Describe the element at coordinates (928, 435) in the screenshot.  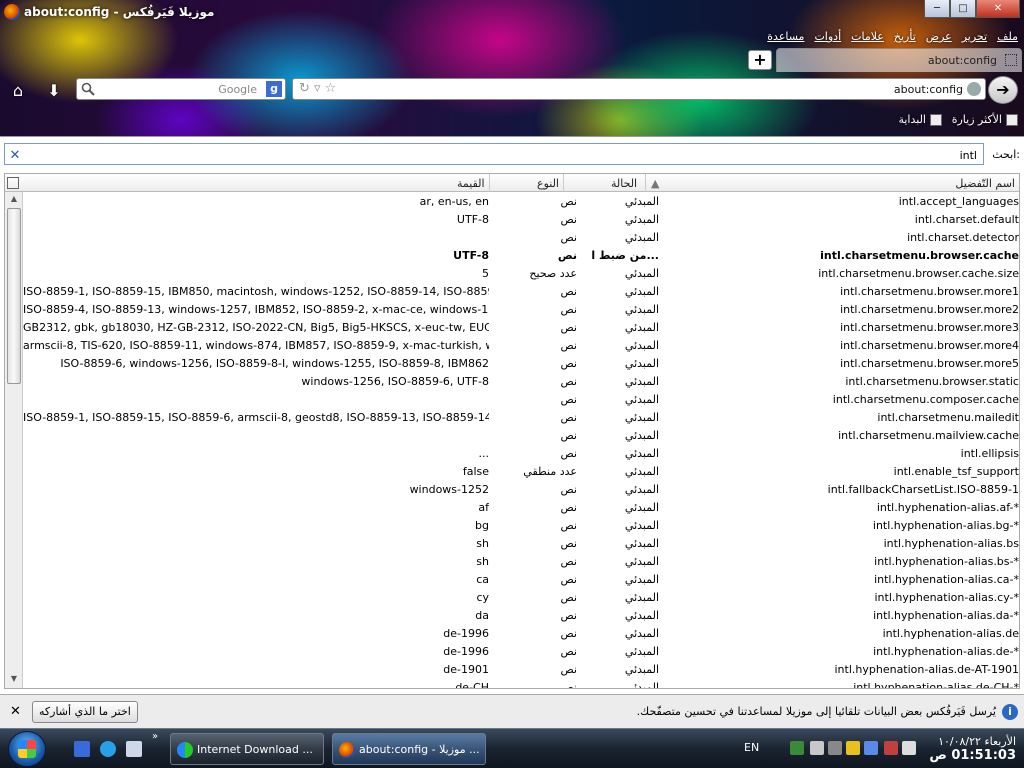
I see `pref-name: intl.charsetmenu.mailview.cache` at that location.